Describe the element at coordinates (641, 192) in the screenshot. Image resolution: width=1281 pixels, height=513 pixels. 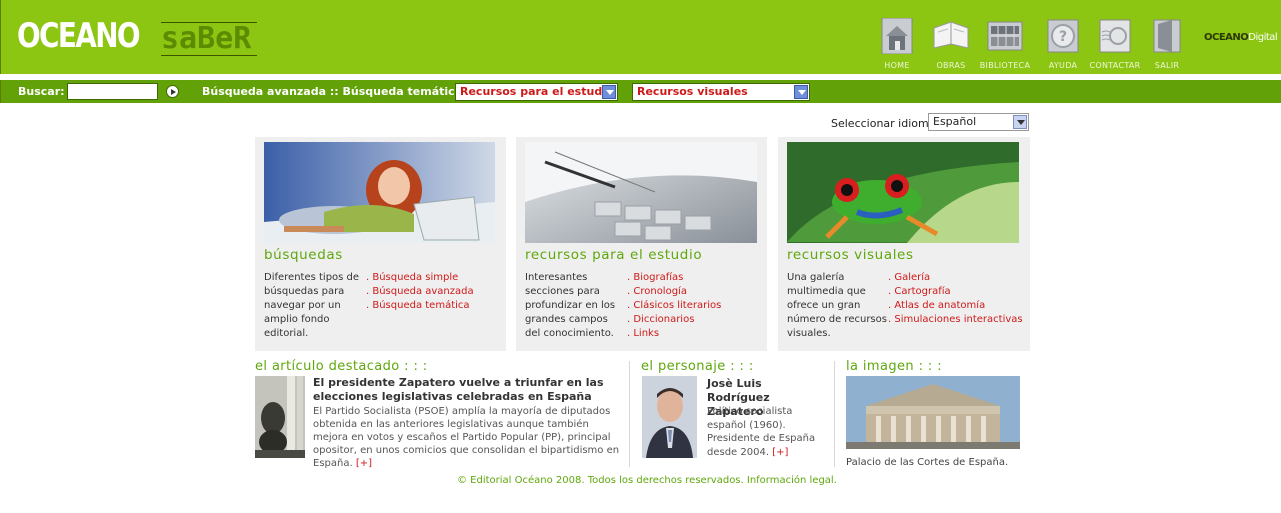
I see `recursos-estudio-photo` at that location.